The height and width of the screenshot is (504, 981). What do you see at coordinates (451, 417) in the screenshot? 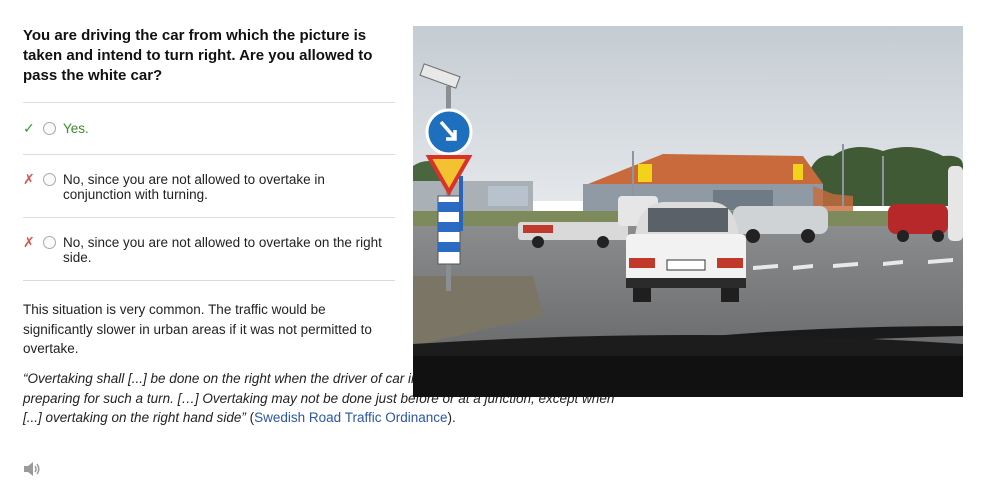
I see `quote-source-close: ).` at bounding box center [451, 417].